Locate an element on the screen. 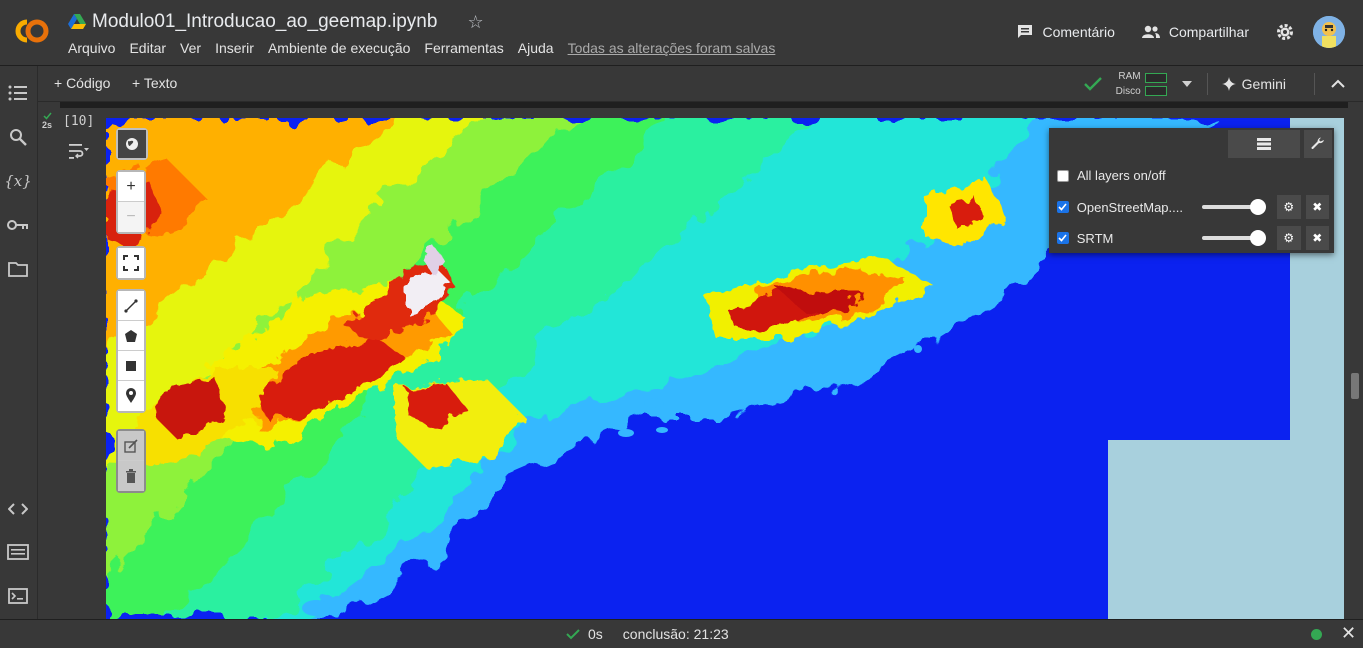 This screenshot has width=1363, height=648. globe-icon is located at coordinates (132, 144).